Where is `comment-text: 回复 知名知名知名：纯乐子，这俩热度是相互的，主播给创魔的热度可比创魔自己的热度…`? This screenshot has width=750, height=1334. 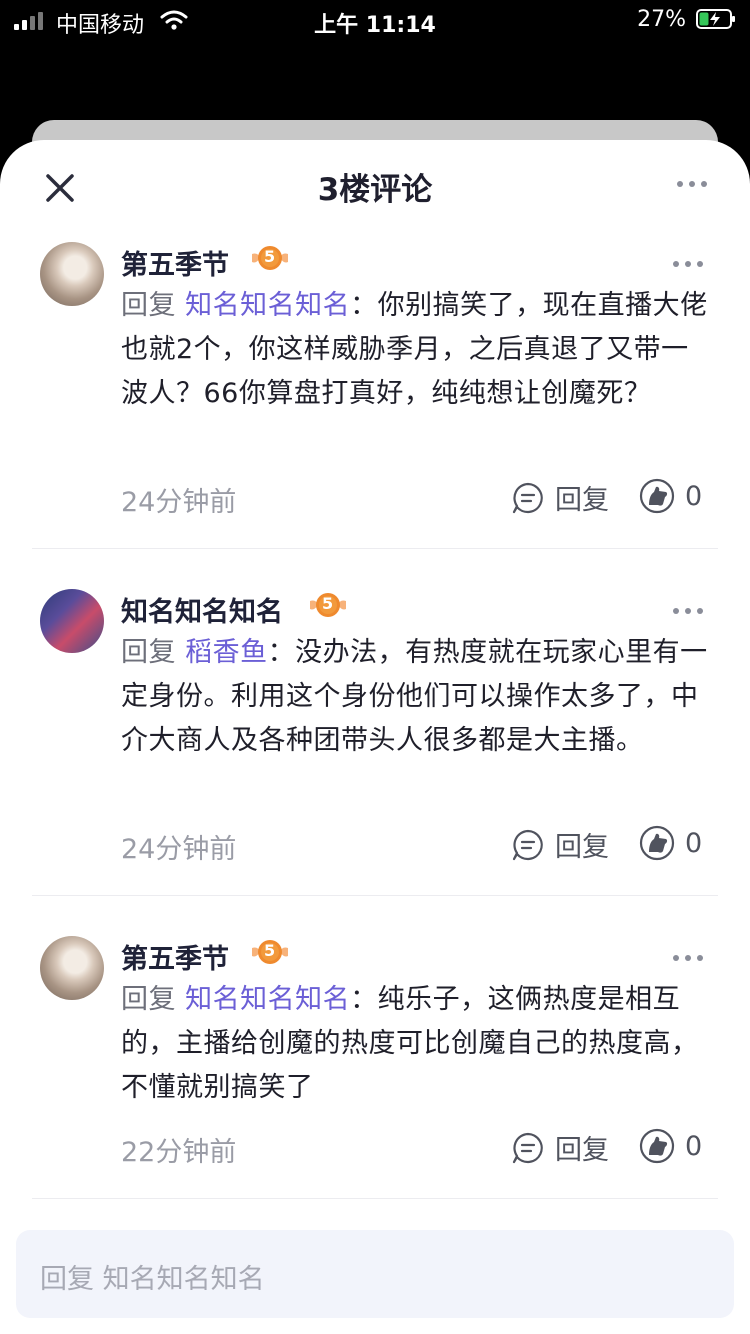
comment-text: 回复 知名知名知名：纯乐子，这俩热度是相互的，主播给创魔的热度可比创魔自己的热度… is located at coordinates (416, 1044).